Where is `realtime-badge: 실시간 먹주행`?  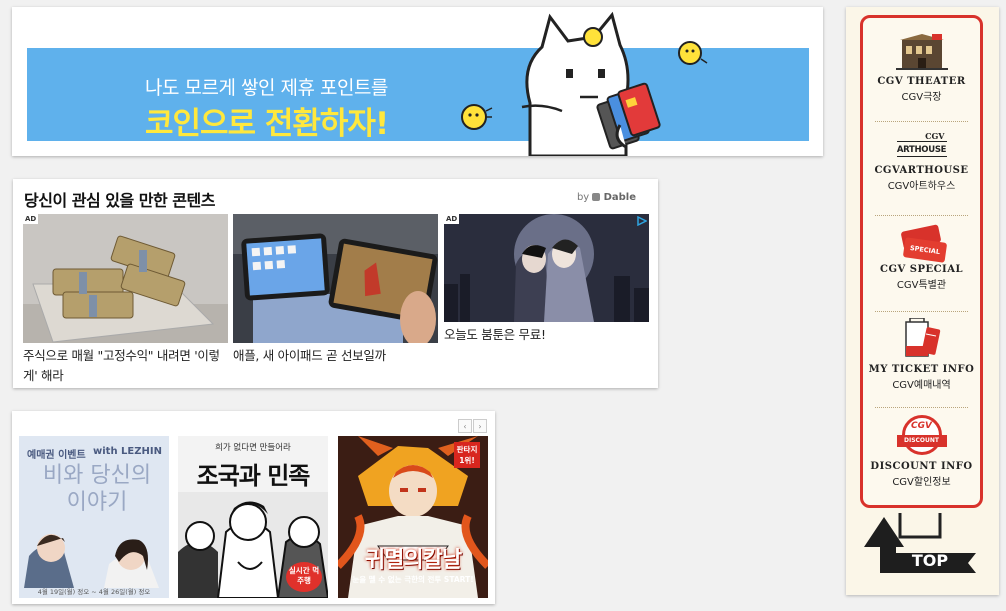
realtime-badge: 실시간 먹주행 is located at coordinates (304, 577).